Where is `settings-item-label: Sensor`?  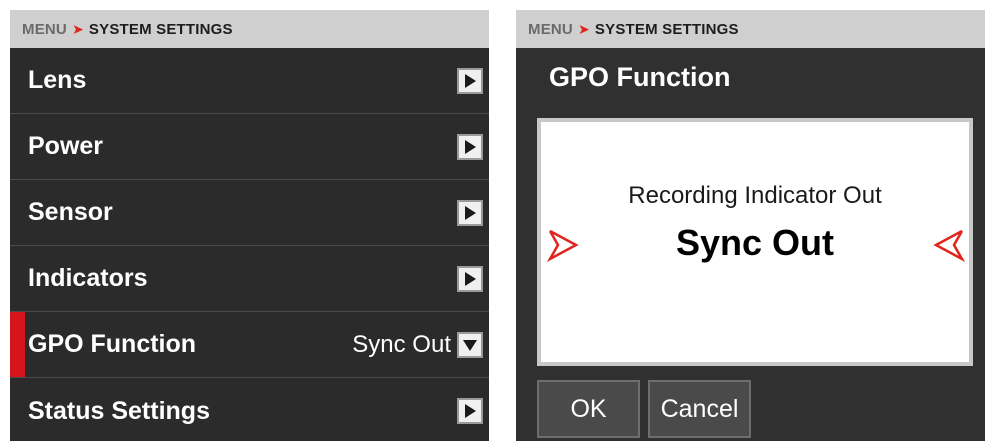 settings-item-label: Sensor is located at coordinates (70, 212).